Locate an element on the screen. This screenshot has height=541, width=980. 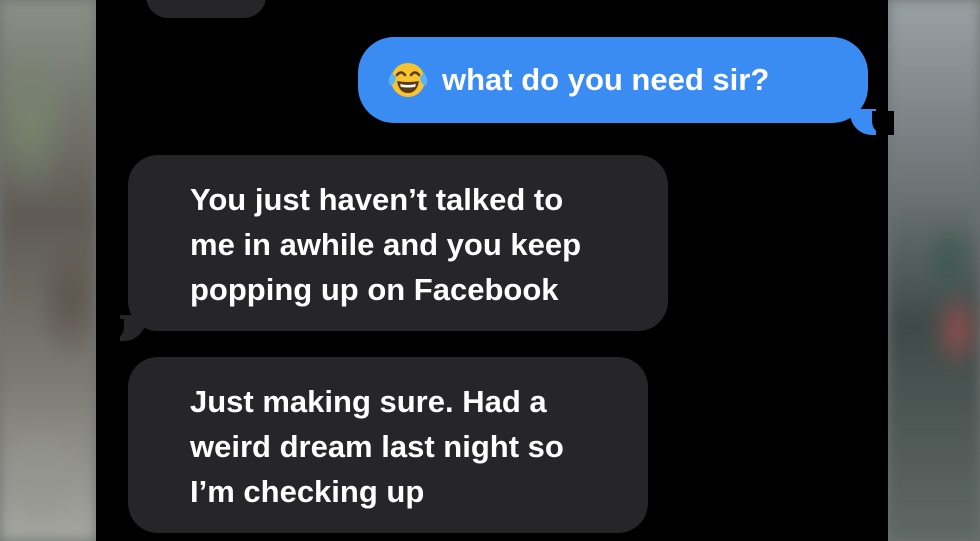
message-line: I’m checking up is located at coordinates (307, 491).